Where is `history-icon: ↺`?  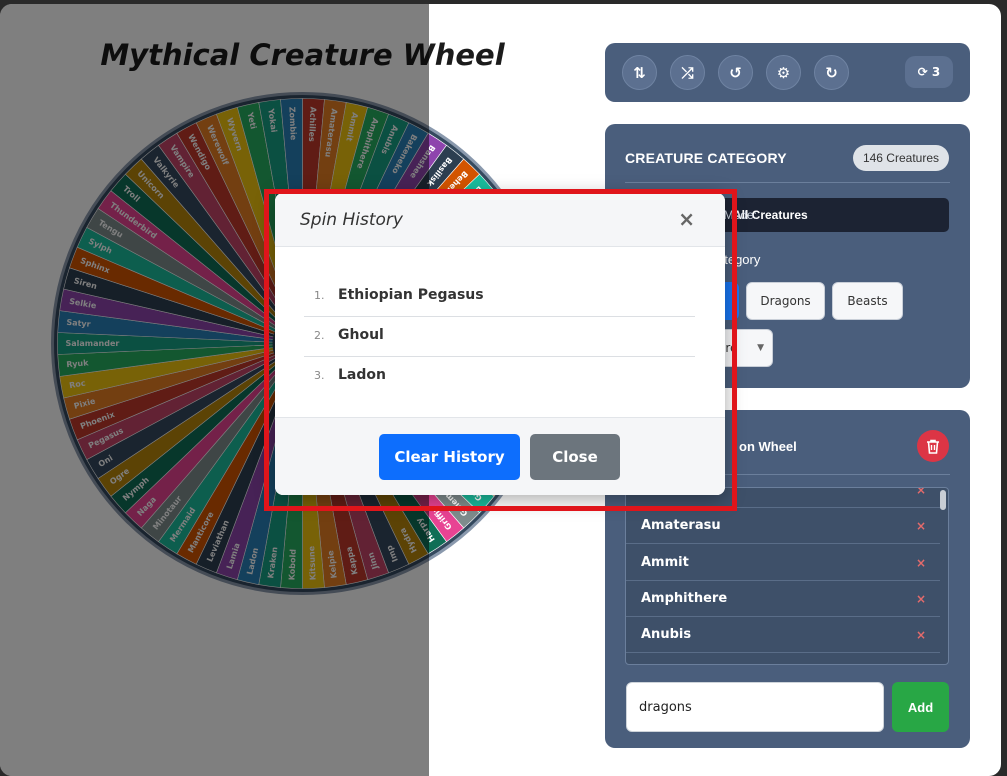 history-icon: ↺ is located at coordinates (735, 72).